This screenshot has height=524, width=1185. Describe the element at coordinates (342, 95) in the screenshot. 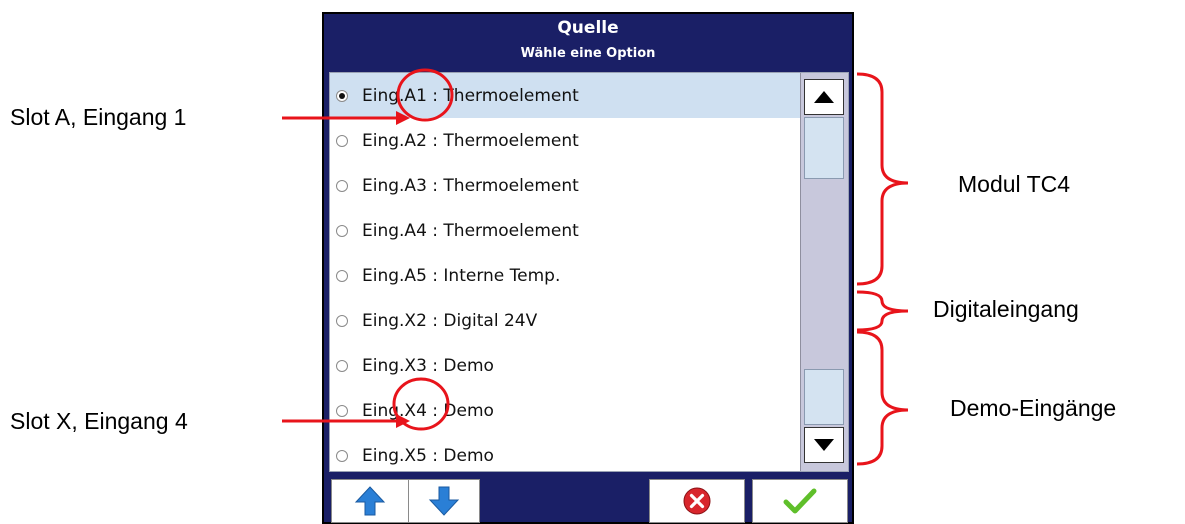

I see `radio-selected-icon` at that location.